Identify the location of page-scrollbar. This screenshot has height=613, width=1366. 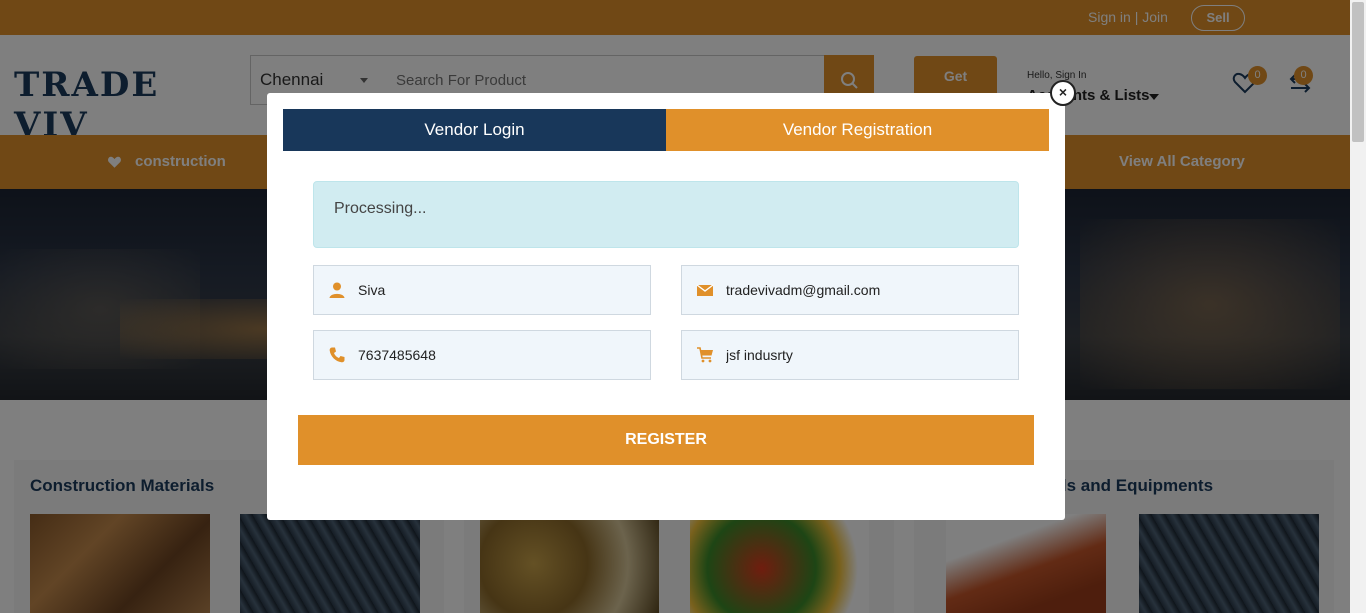
(1358, 306).